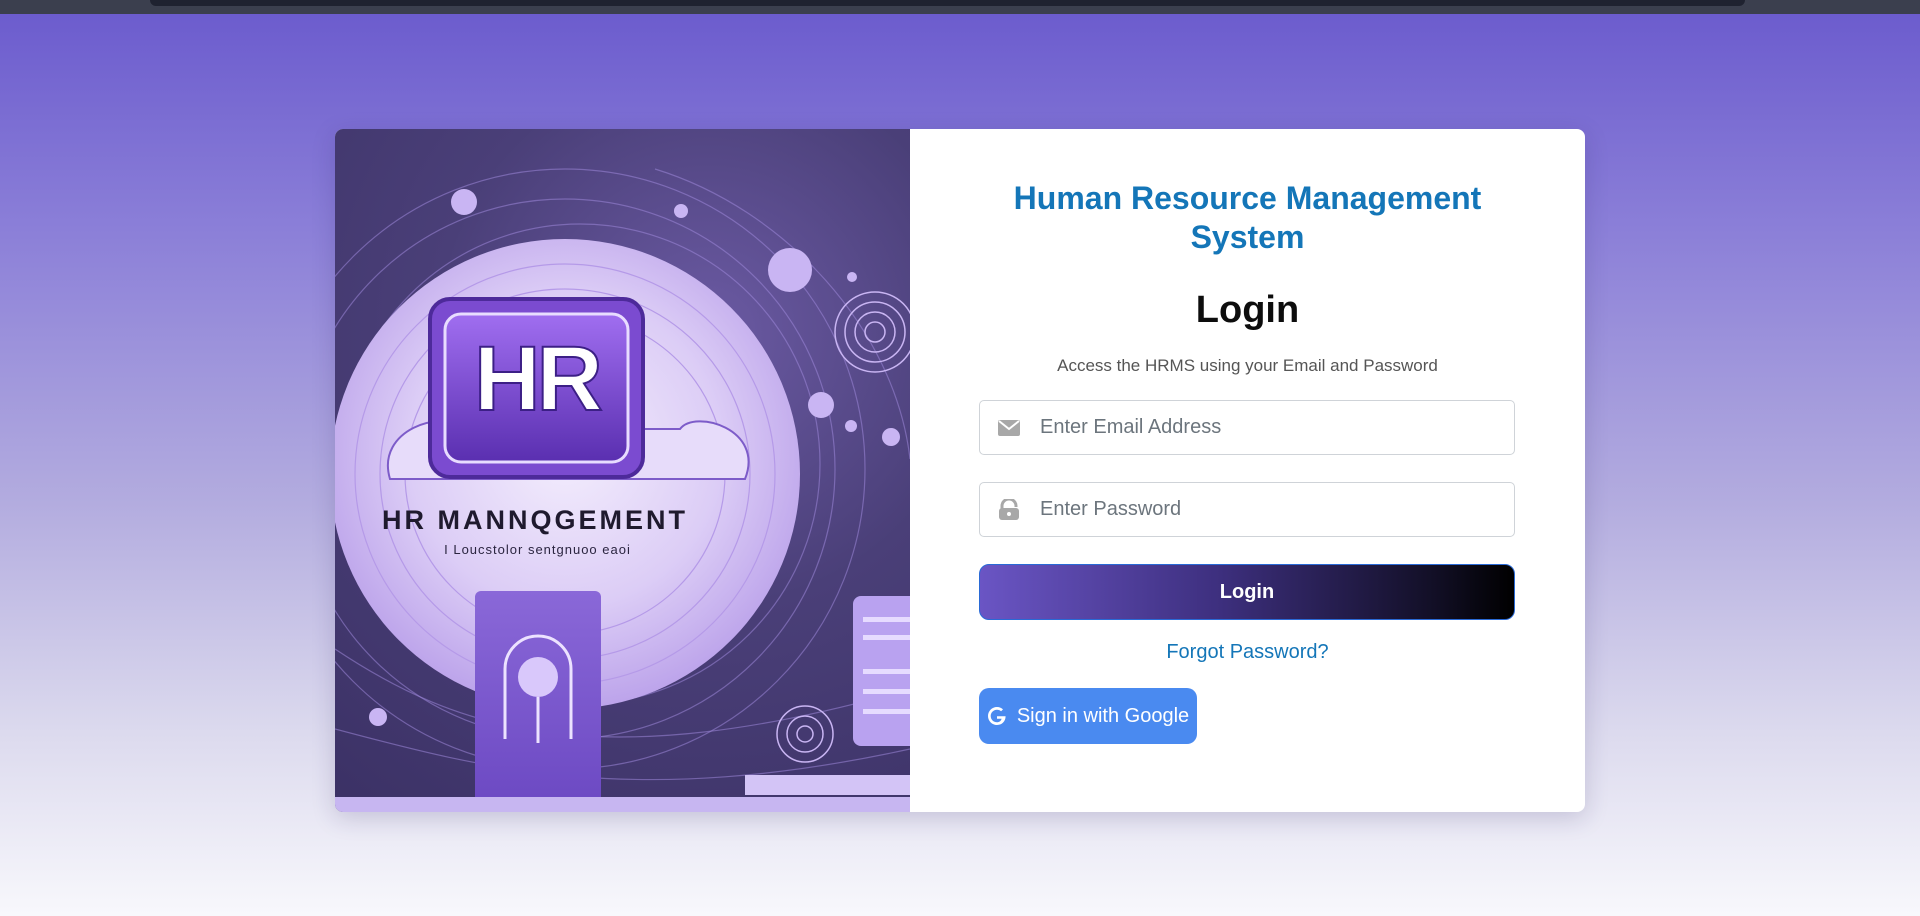 The image size is (1920, 916). Describe the element at coordinates (1247, 217) in the screenshot. I see `app-title: Human Resource Management System` at that location.